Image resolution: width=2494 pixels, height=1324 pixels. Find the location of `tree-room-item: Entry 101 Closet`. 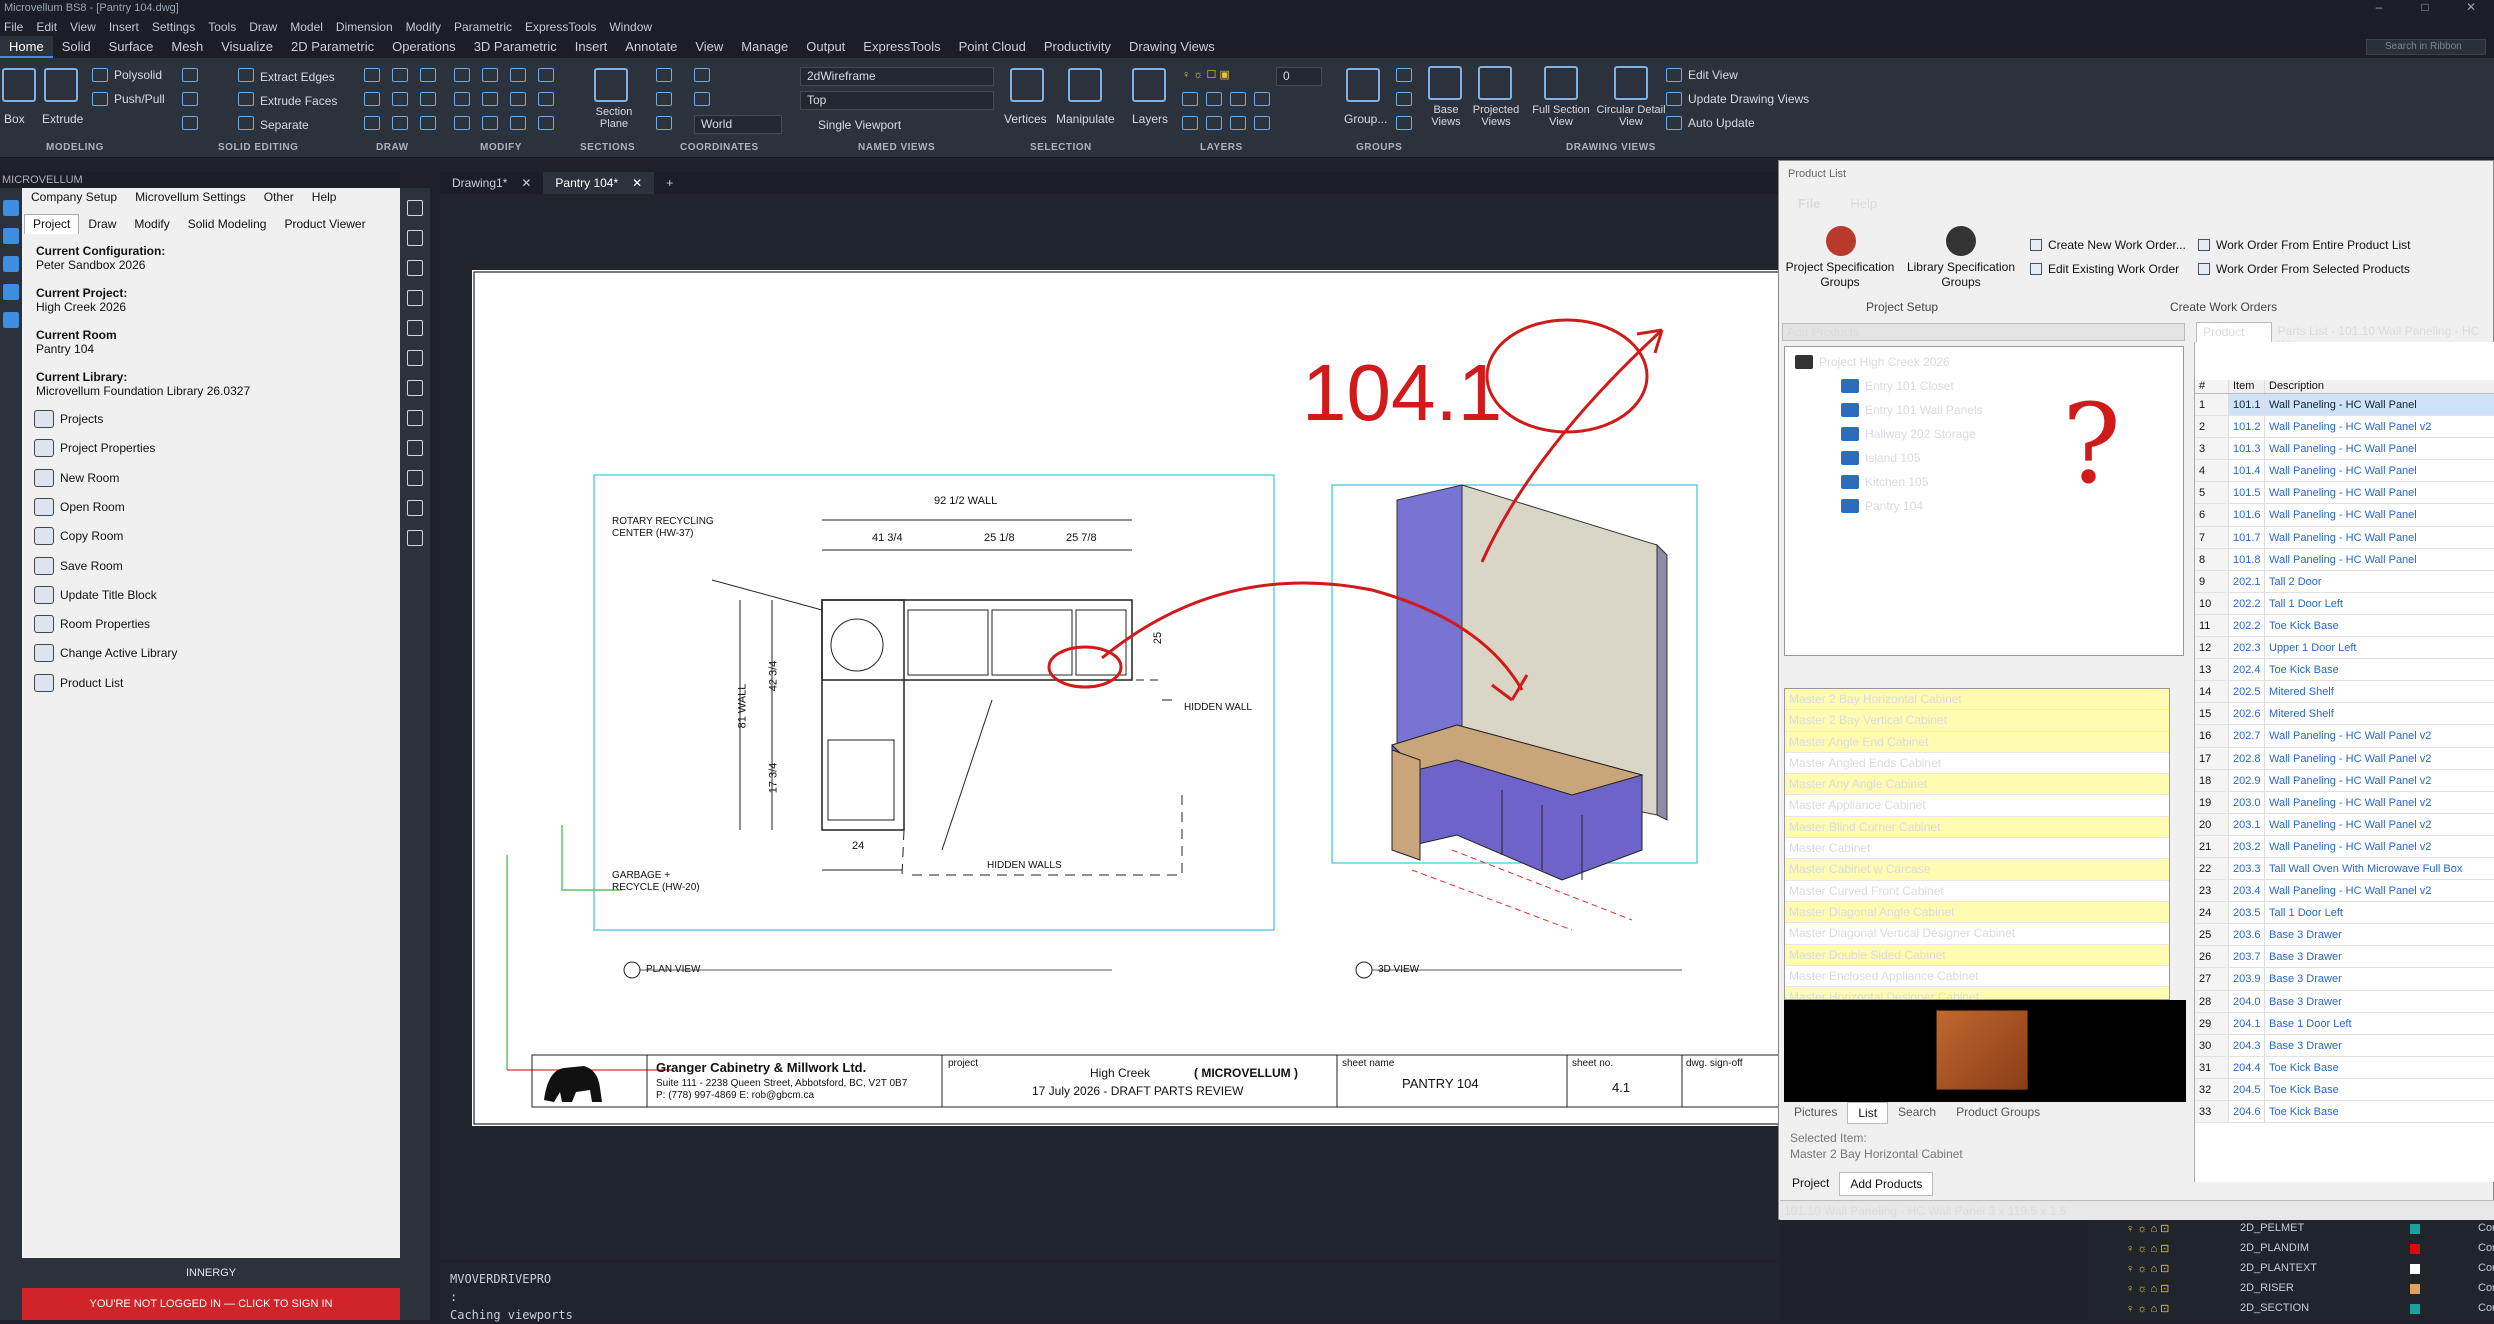

tree-room-item: Entry 101 Closet is located at coordinates (1897, 386).